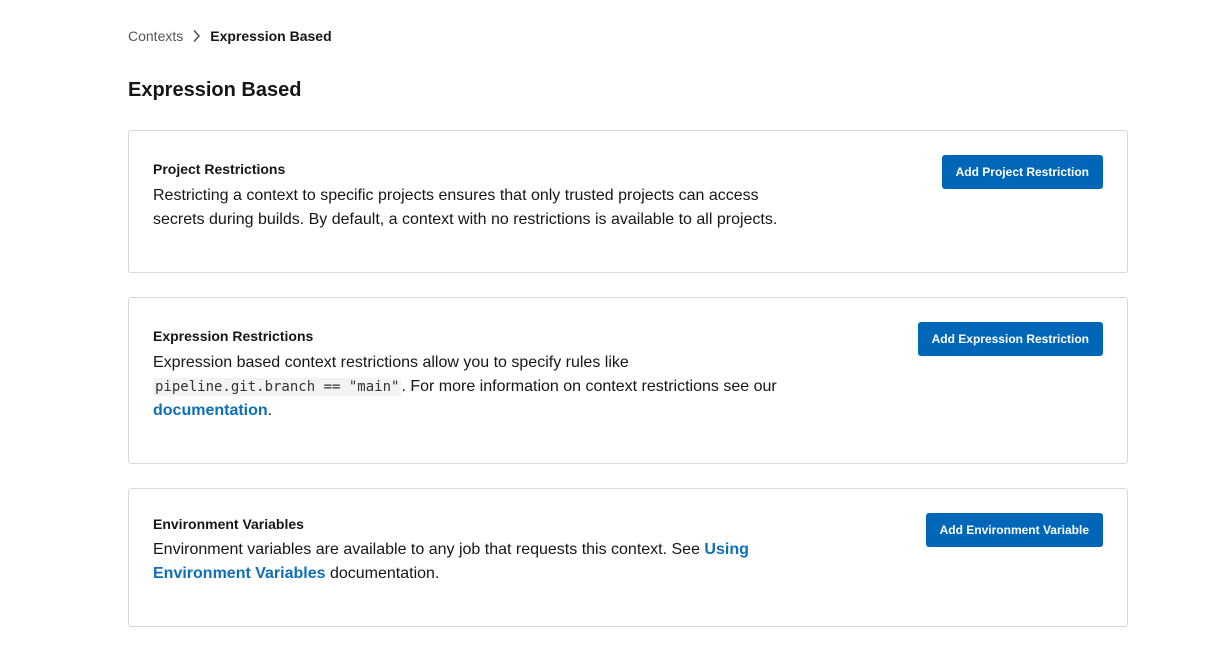 The width and height of the screenshot is (1226, 671). What do you see at coordinates (1022, 172) in the screenshot?
I see `add-project-restriction-button: Add Project Restriction` at bounding box center [1022, 172].